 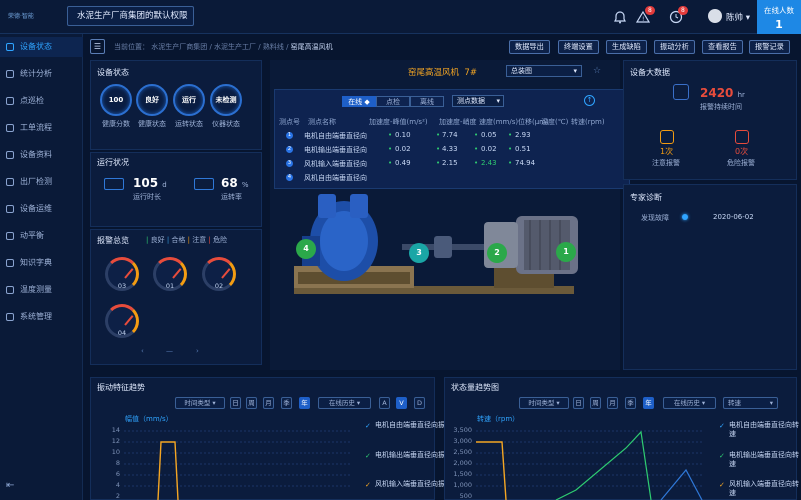 What do you see at coordinates (10, 47) in the screenshot?
I see `grid-icon` at bounding box center [10, 47].